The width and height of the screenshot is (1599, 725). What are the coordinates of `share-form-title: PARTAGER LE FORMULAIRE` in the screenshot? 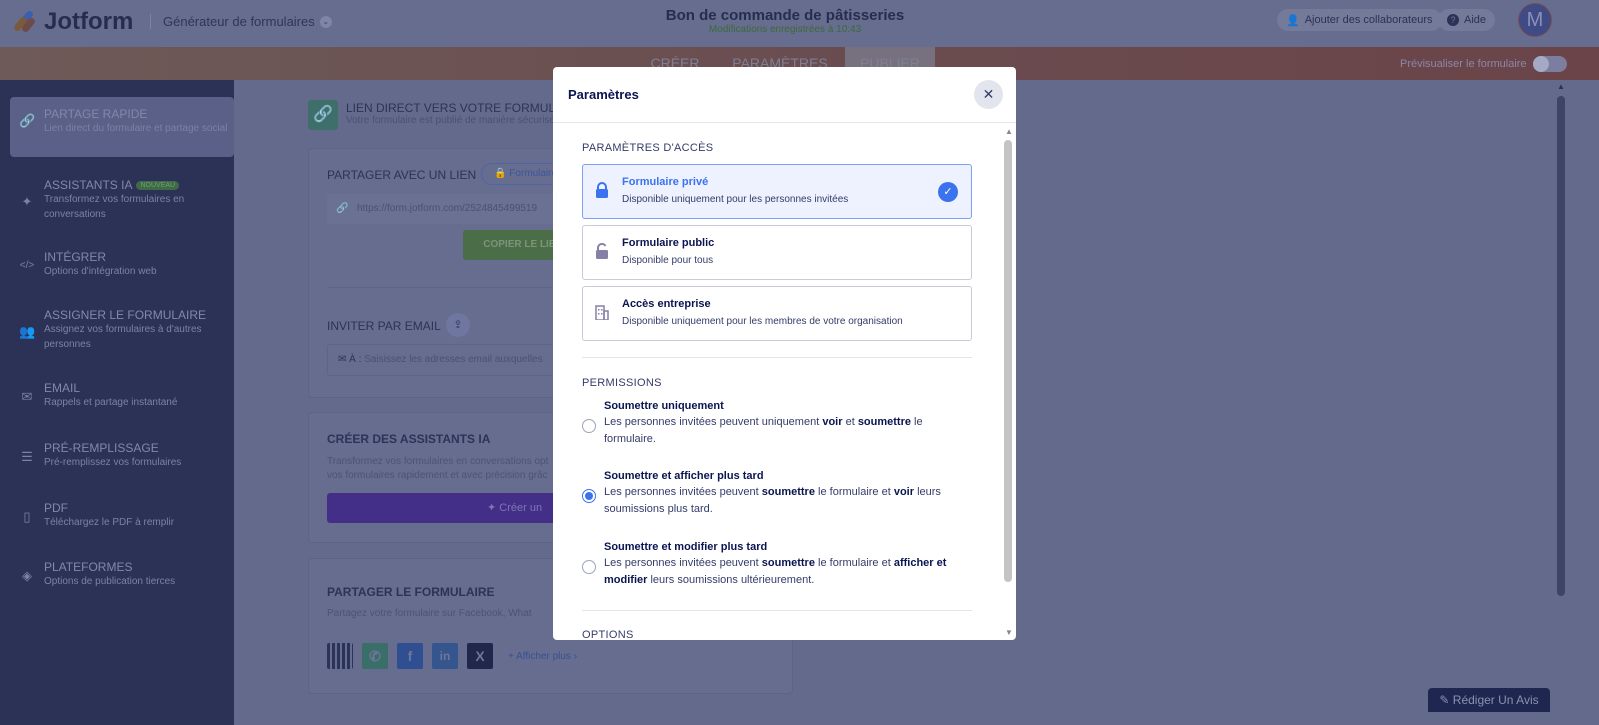 It's located at (411, 592).